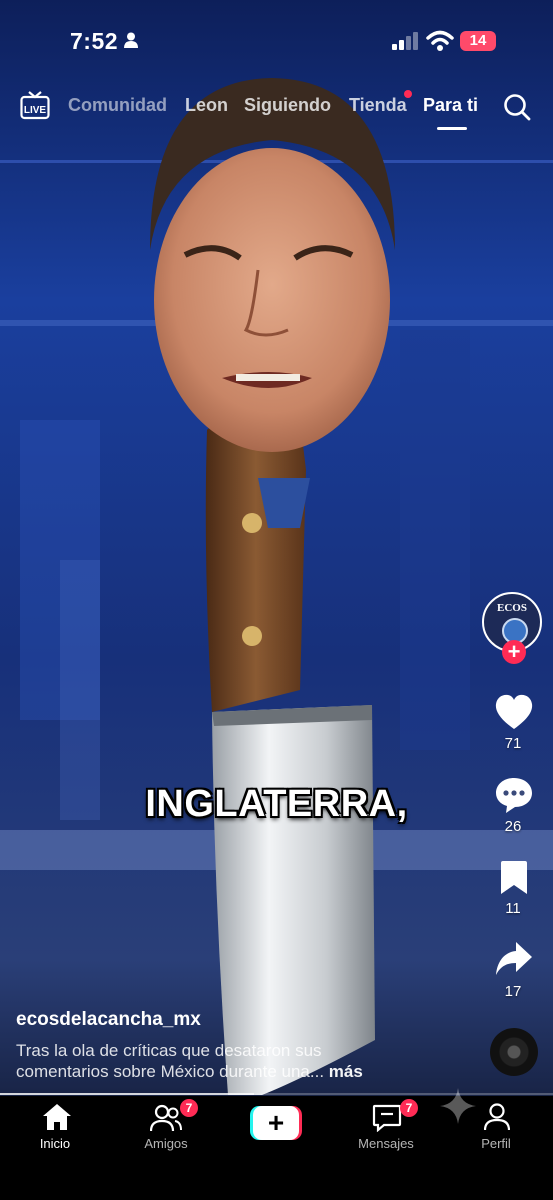  What do you see at coordinates (514, 878) in the screenshot?
I see `bookmark-icon` at bounding box center [514, 878].